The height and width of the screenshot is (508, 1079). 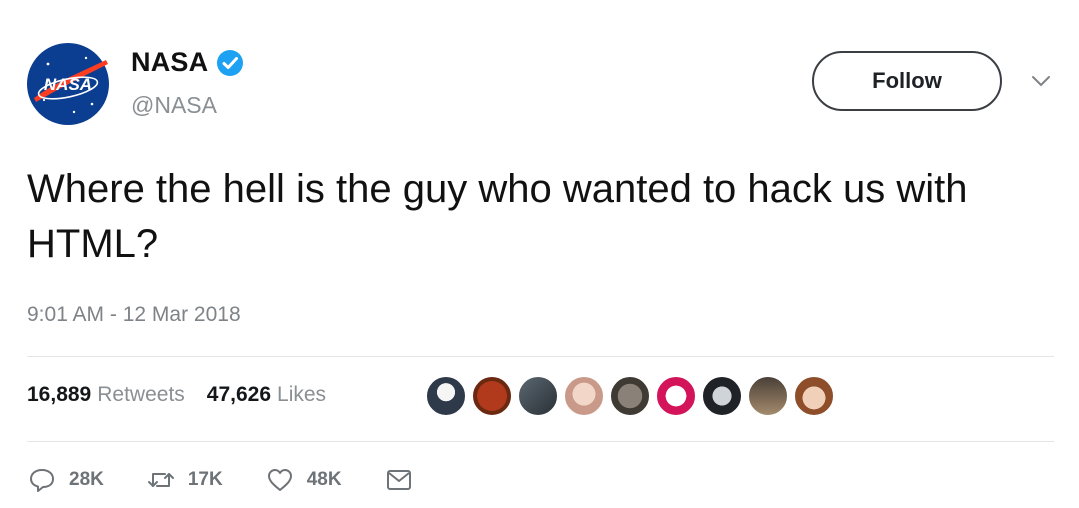 I want to click on reply-count: 28K, so click(x=86, y=479).